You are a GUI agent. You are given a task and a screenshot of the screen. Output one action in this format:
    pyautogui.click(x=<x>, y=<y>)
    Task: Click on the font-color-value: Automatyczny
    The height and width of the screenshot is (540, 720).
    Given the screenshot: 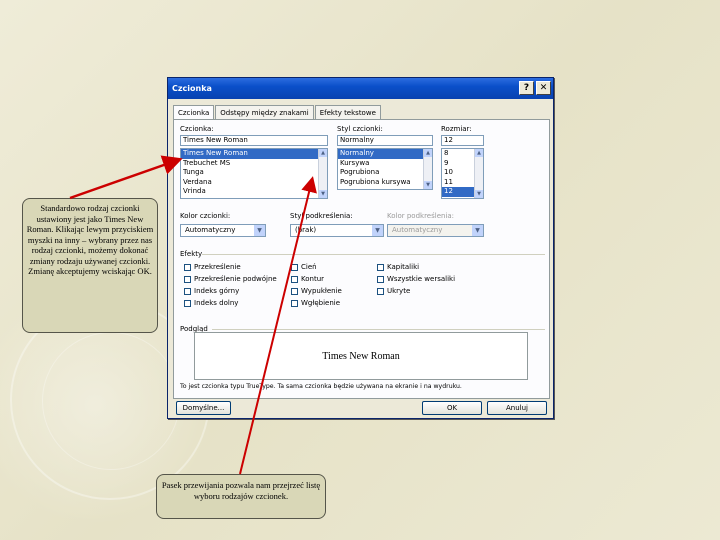 What is the action you would take?
    pyautogui.click(x=210, y=230)
    